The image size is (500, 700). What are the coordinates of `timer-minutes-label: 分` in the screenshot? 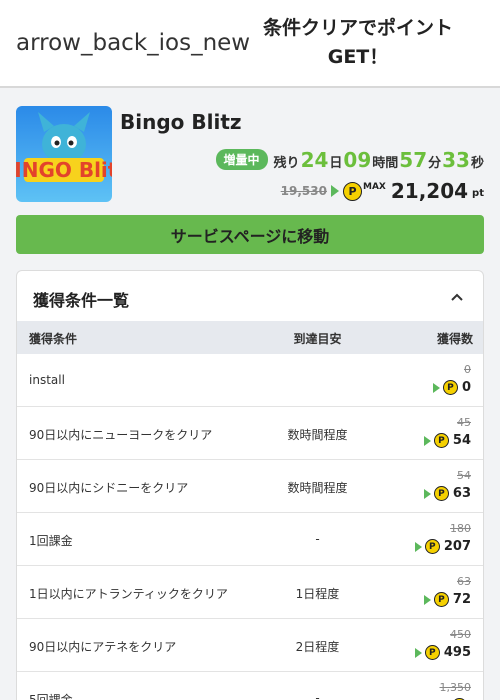 It's located at (435, 163).